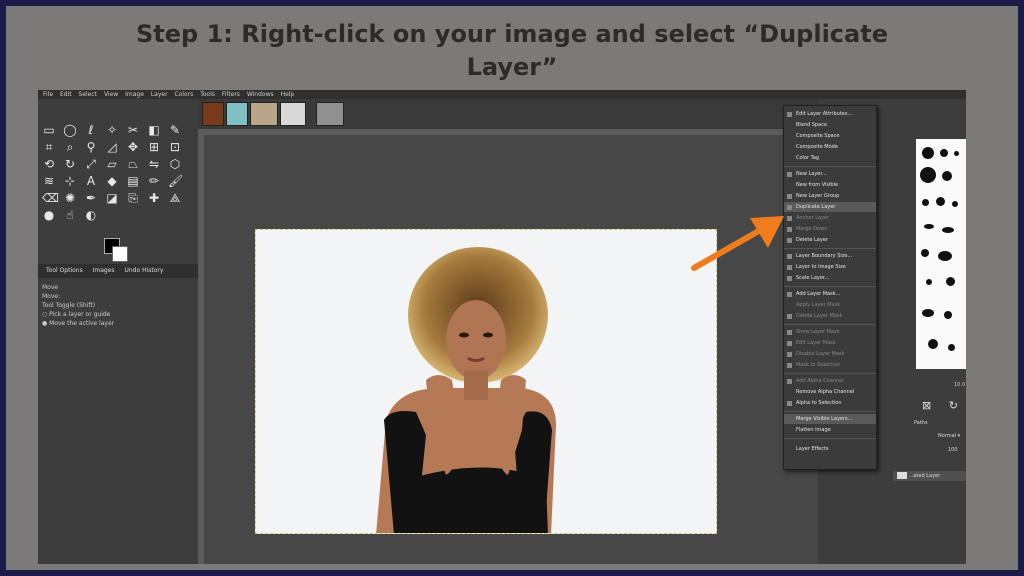  What do you see at coordinates (159, 94) in the screenshot?
I see `menu-layer: Layer` at bounding box center [159, 94].